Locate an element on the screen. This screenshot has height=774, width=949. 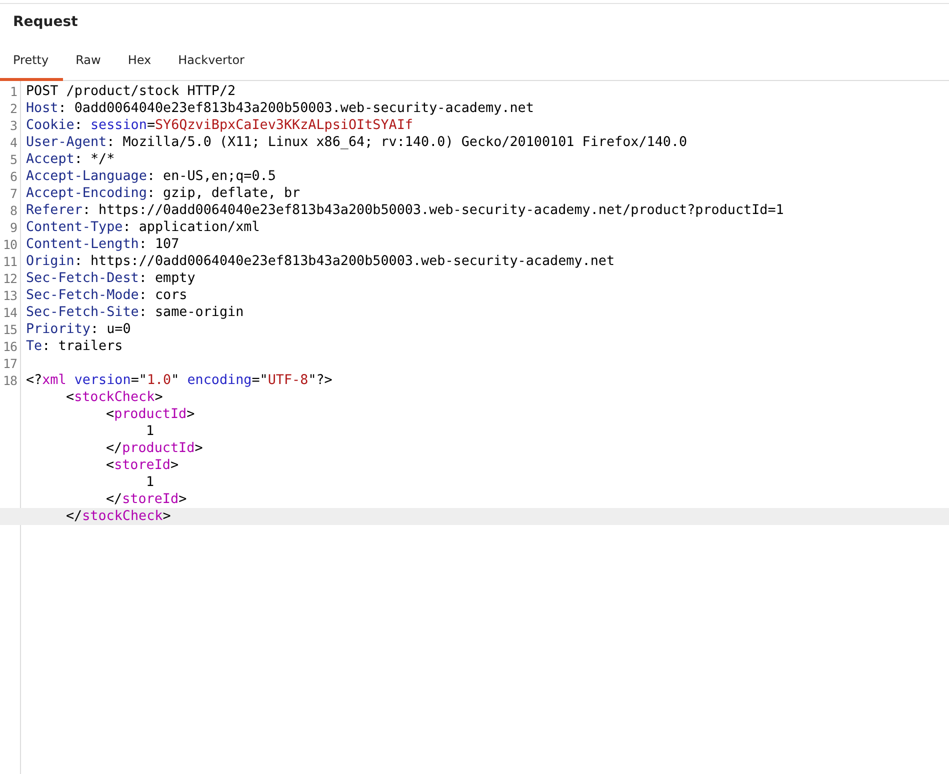
line-number: 2 is located at coordinates (12, 108).